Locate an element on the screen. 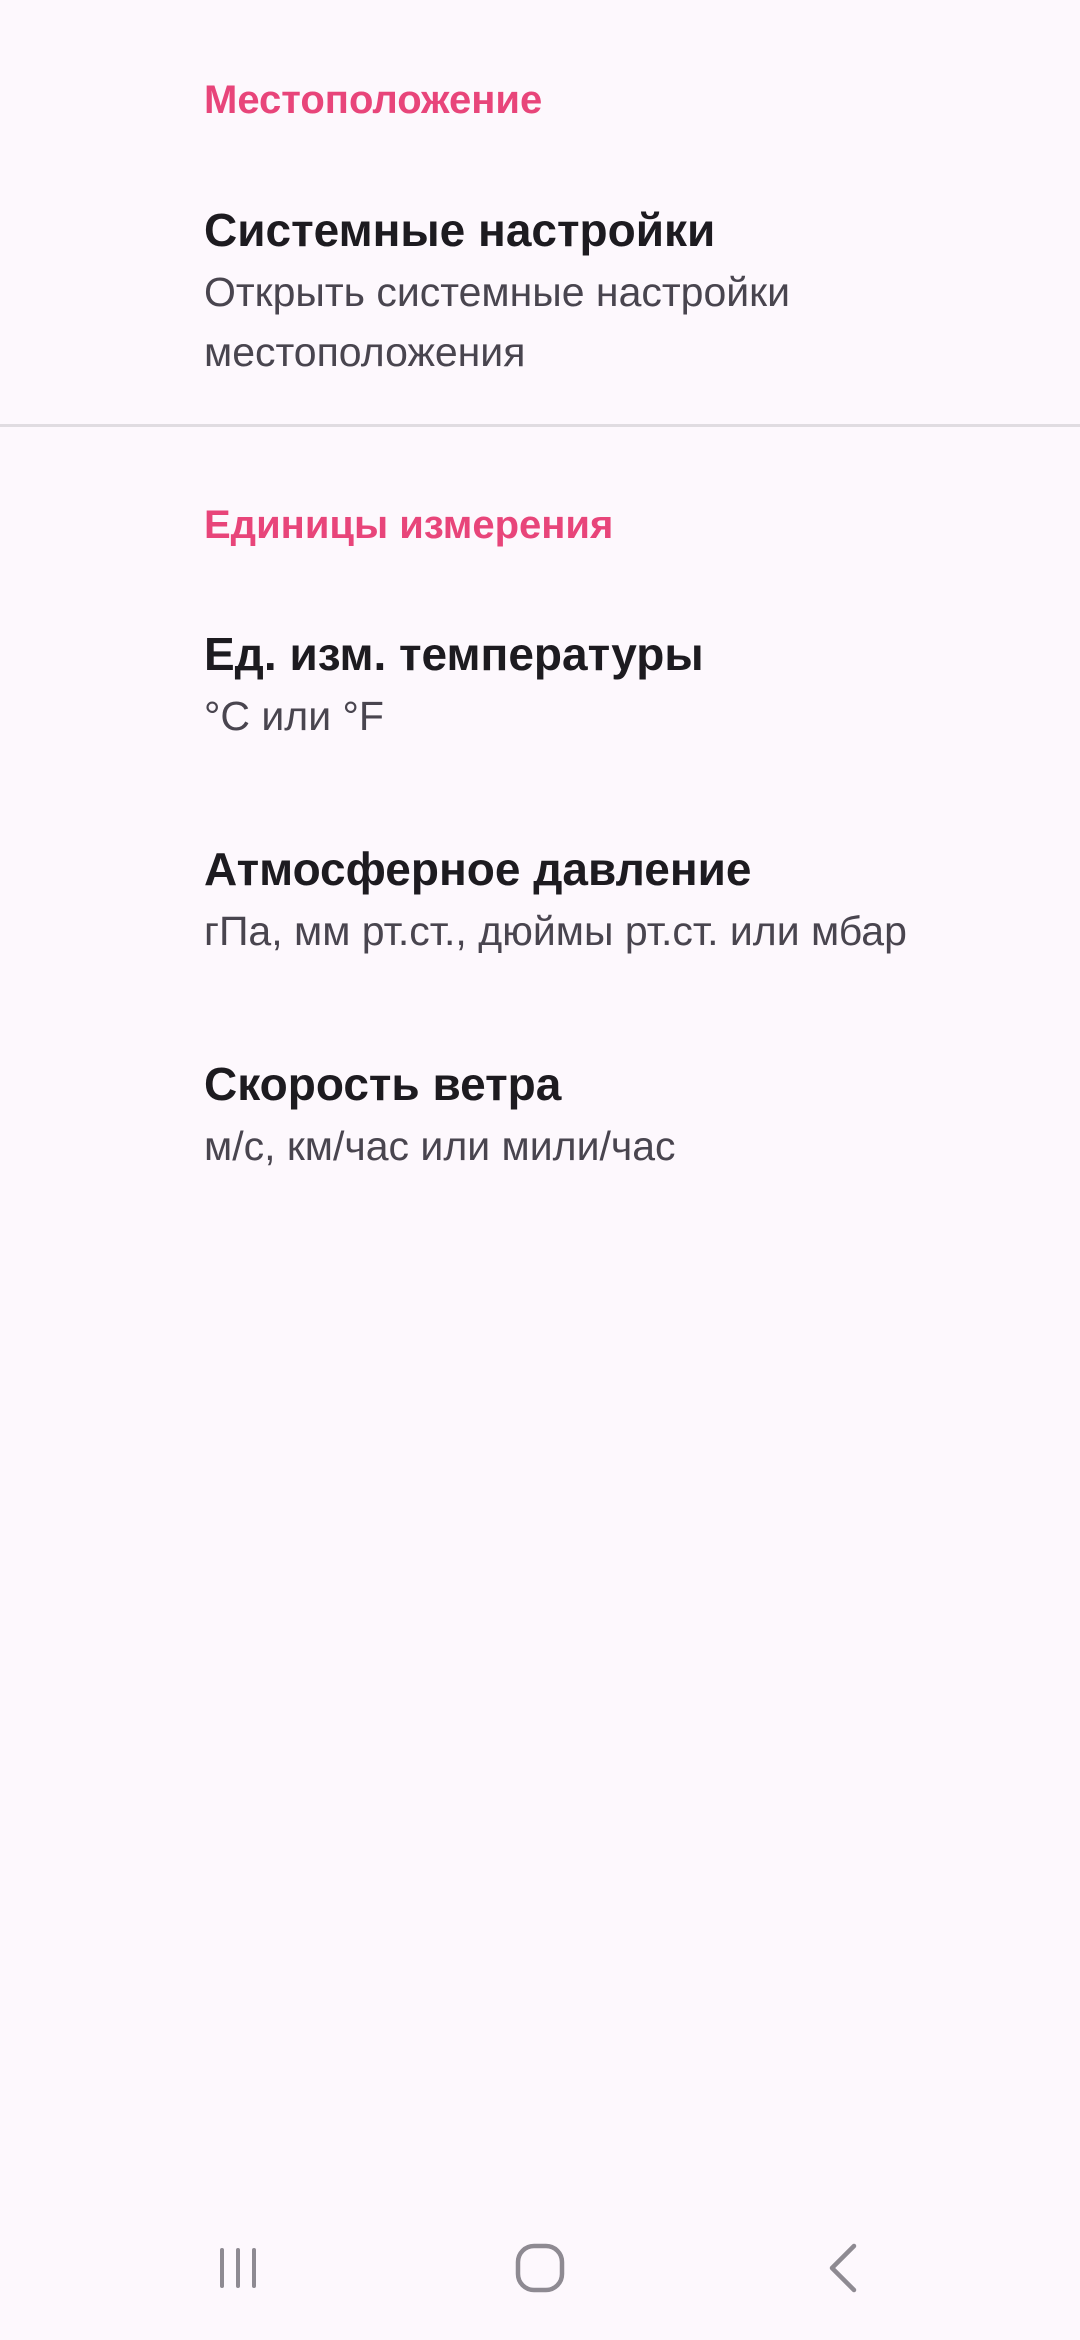  pref-summary: м/с, км/час или мили/час is located at coordinates (440, 1146).